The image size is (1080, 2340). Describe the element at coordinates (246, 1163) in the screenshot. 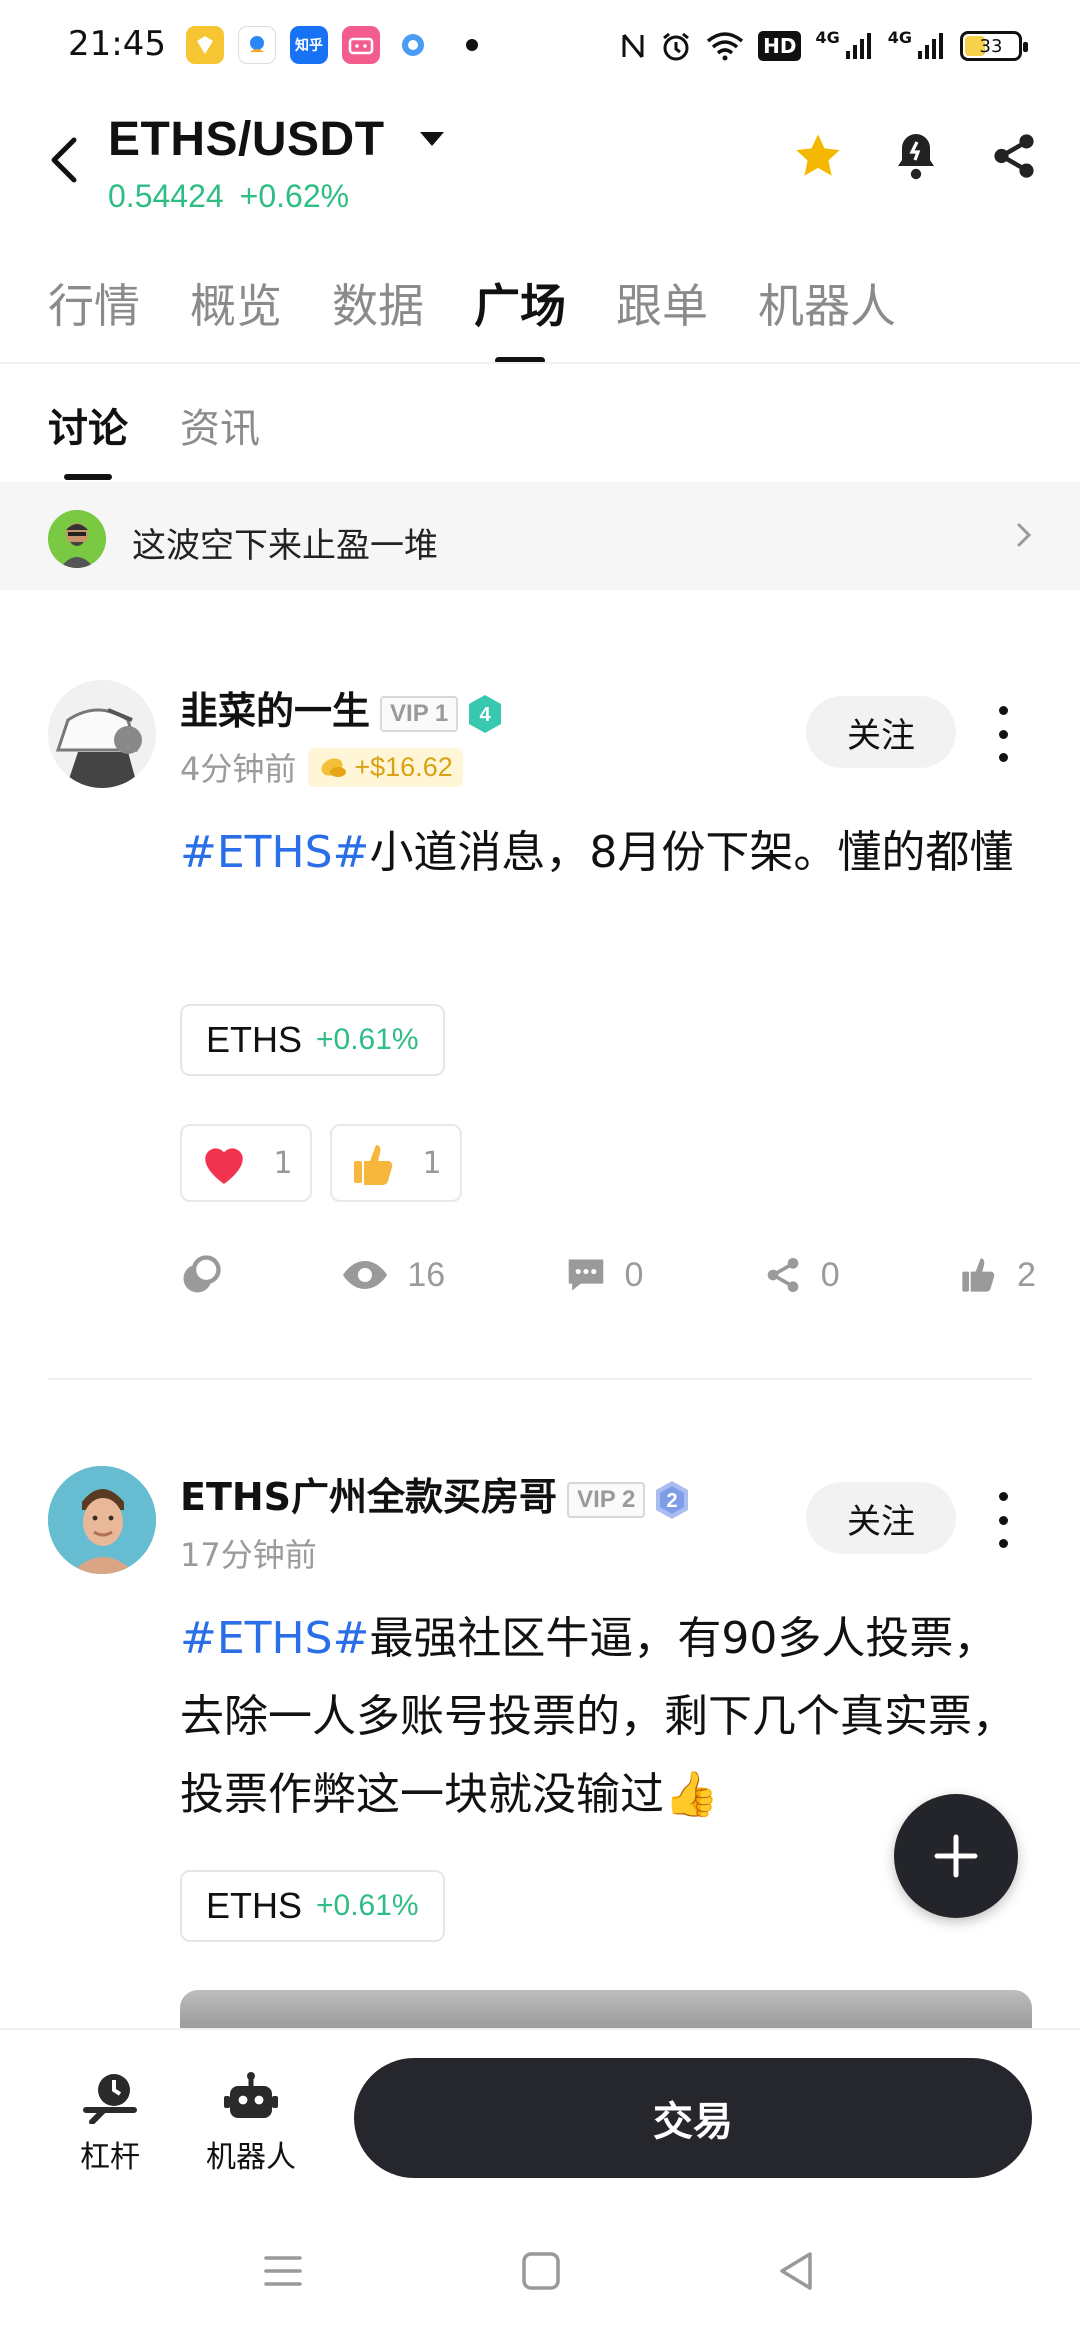

I see `heart-reaction-button: 1` at that location.